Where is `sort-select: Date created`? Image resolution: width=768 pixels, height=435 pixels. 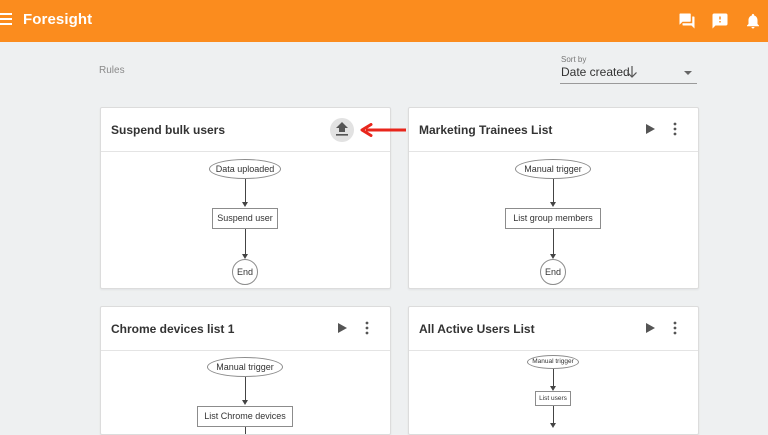 sort-select: Date created is located at coordinates (628, 74).